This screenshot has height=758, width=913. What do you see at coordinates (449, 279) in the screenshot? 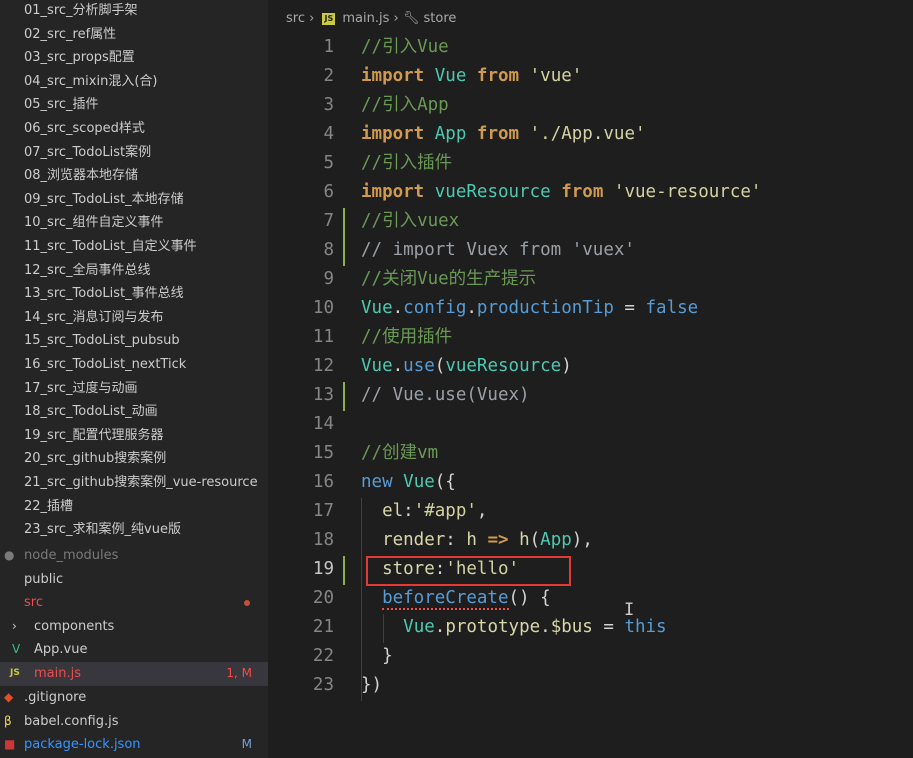
I see `code-token: //关闭Vue的生产提示` at bounding box center [449, 279].